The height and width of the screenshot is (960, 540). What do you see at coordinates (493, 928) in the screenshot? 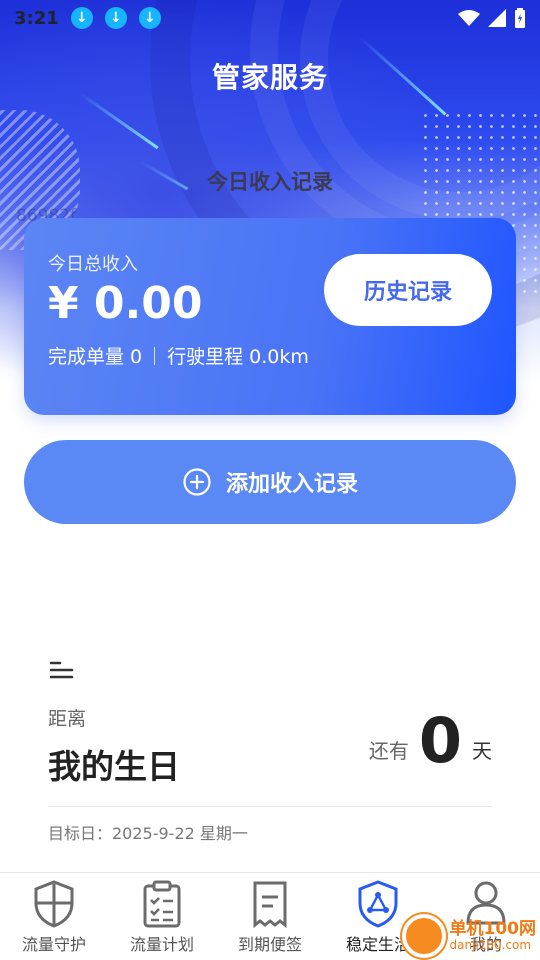
I see `watermark-cn: 单机100网` at bounding box center [493, 928].